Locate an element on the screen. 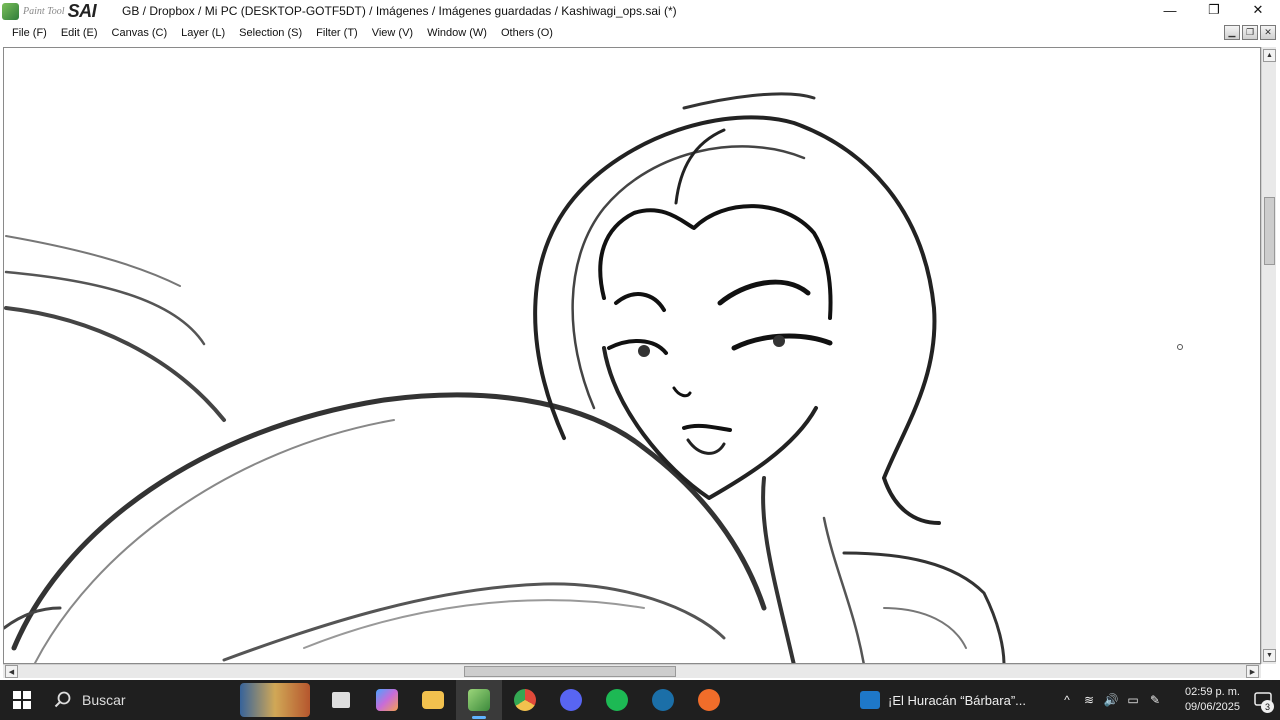 The width and height of the screenshot is (1280, 720). menu-canvas: Canvas (C) is located at coordinates (140, 33).